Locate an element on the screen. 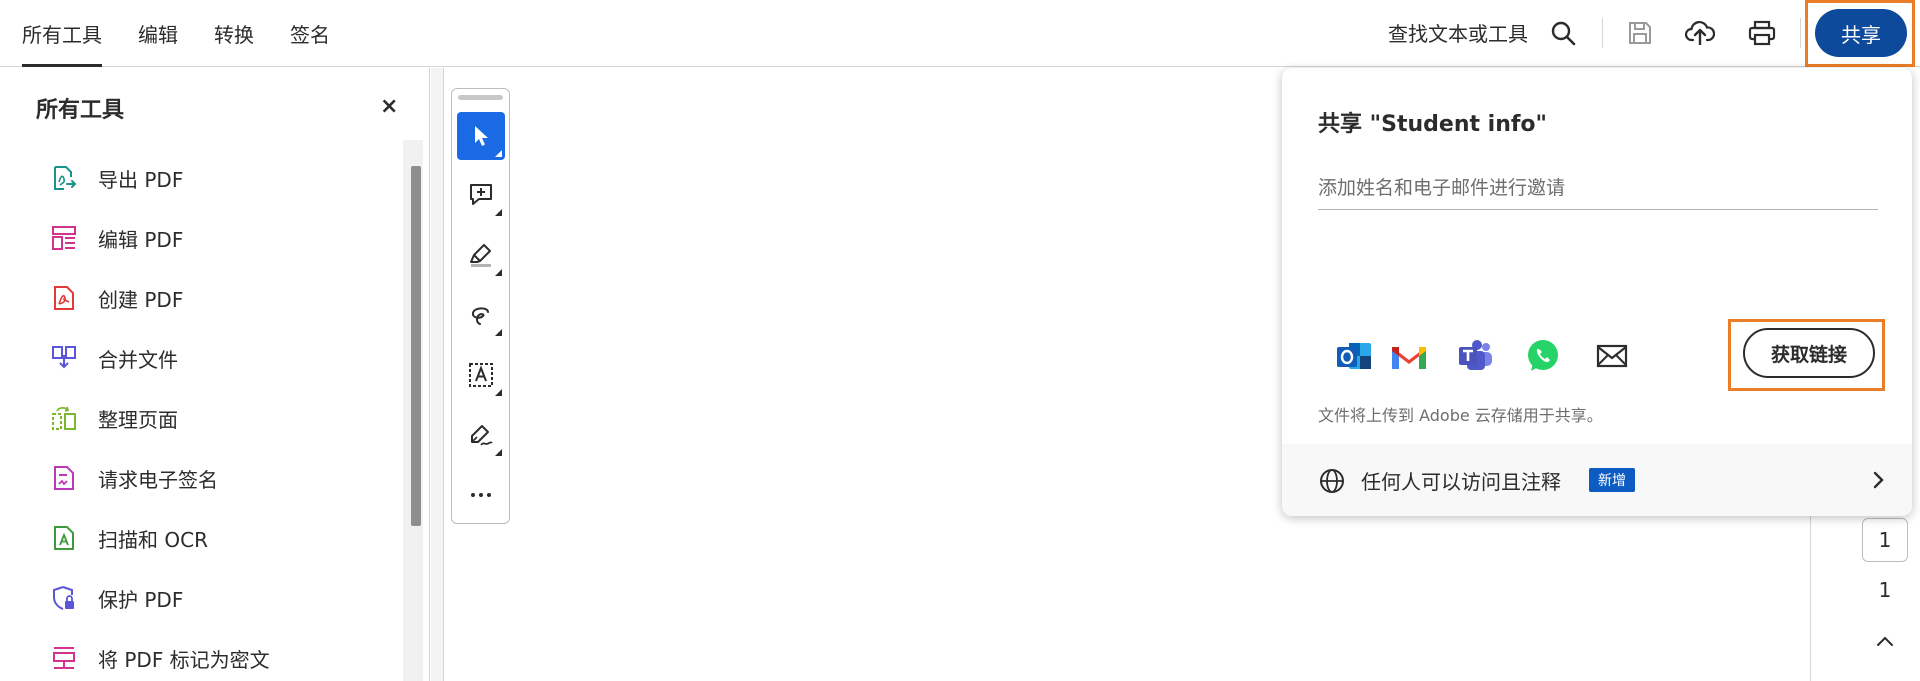 The height and width of the screenshot is (681, 1920). mail-icon is located at coordinates (1612, 356).